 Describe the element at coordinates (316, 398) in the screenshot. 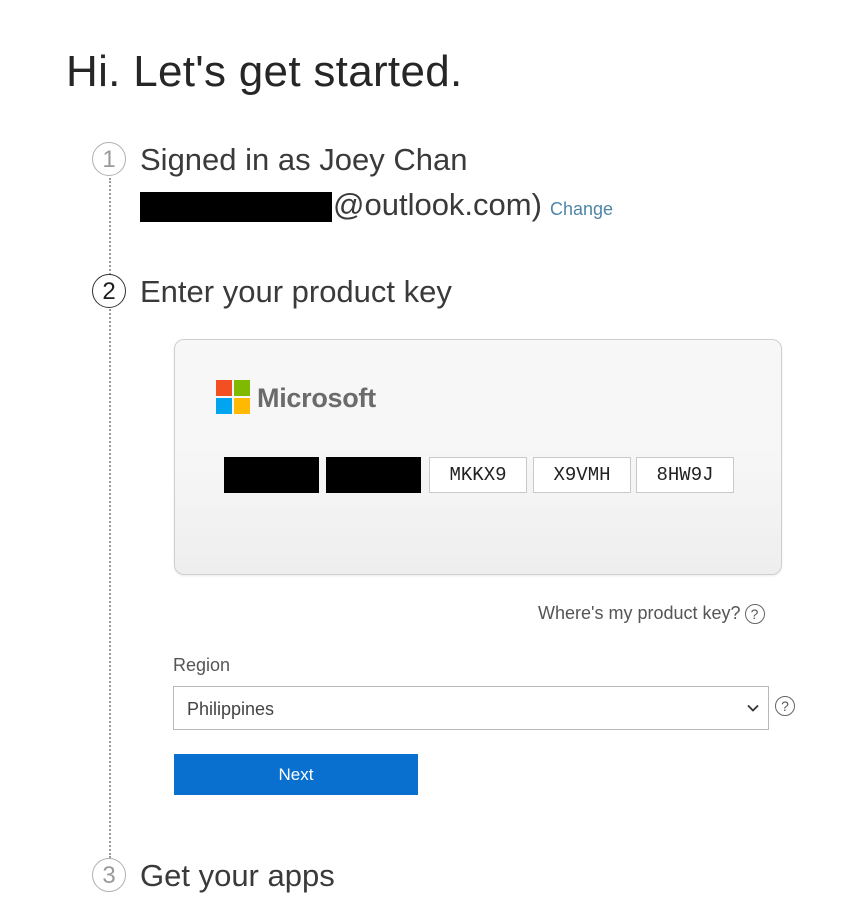

I see `microsoft-wordmark: Microsoft` at that location.